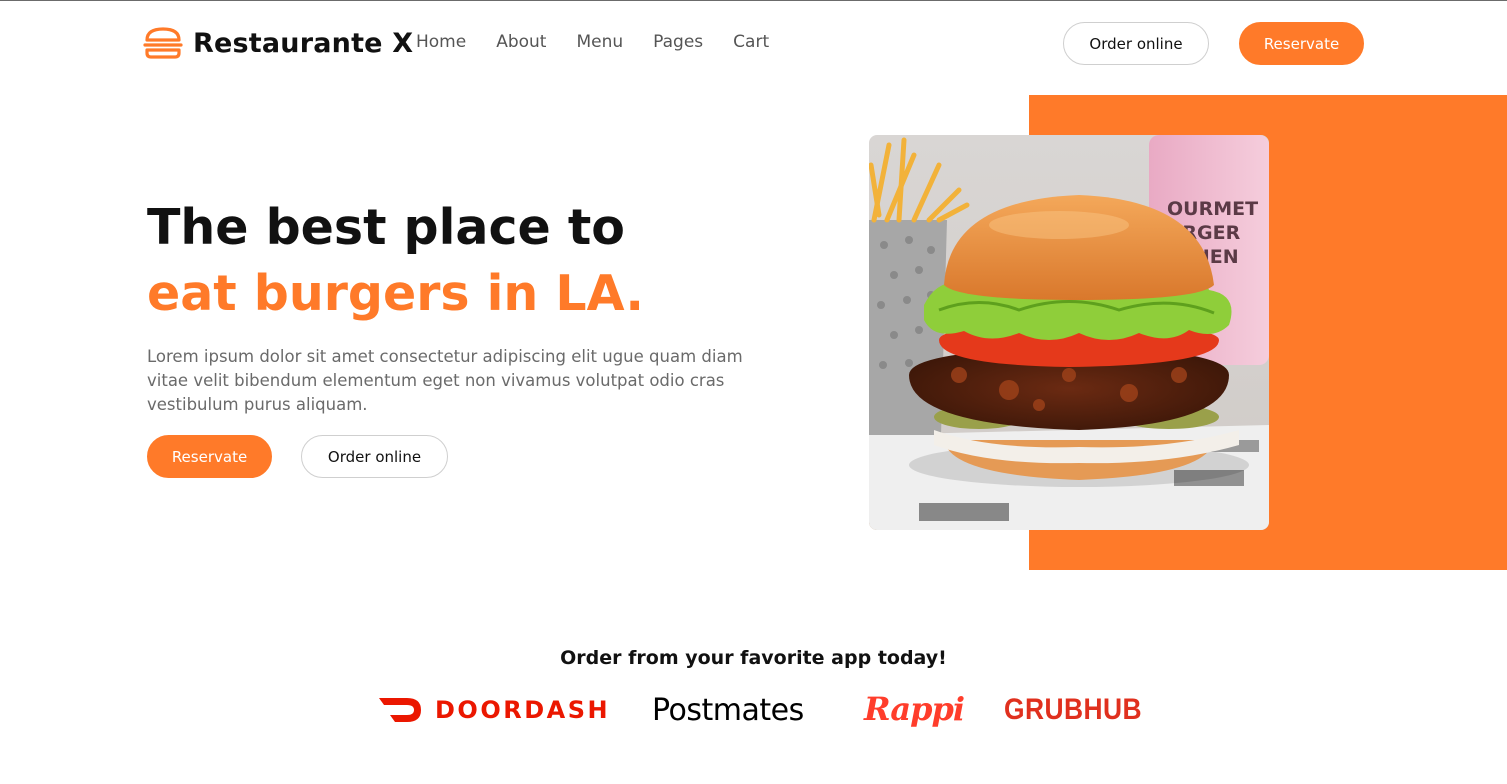  What do you see at coordinates (1069, 332) in the screenshot?
I see `hero-burger-image: OURMET URGER TCHEN` at bounding box center [1069, 332].